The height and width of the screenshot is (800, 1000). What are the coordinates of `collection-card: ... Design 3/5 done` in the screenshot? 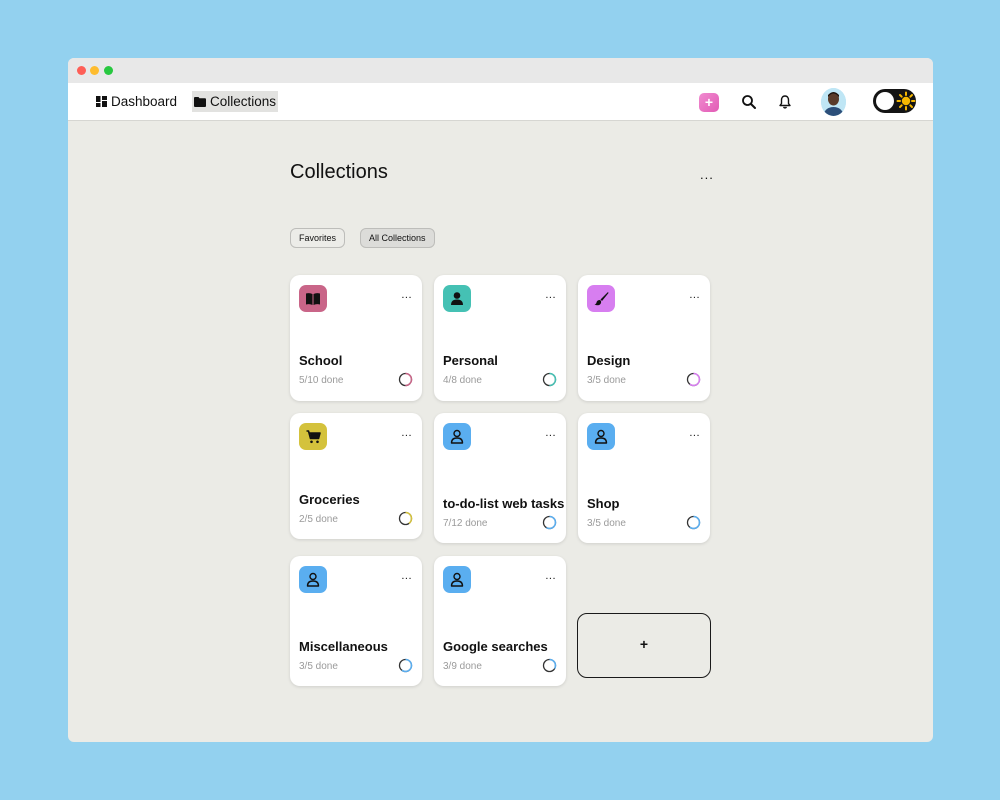 It's located at (644, 338).